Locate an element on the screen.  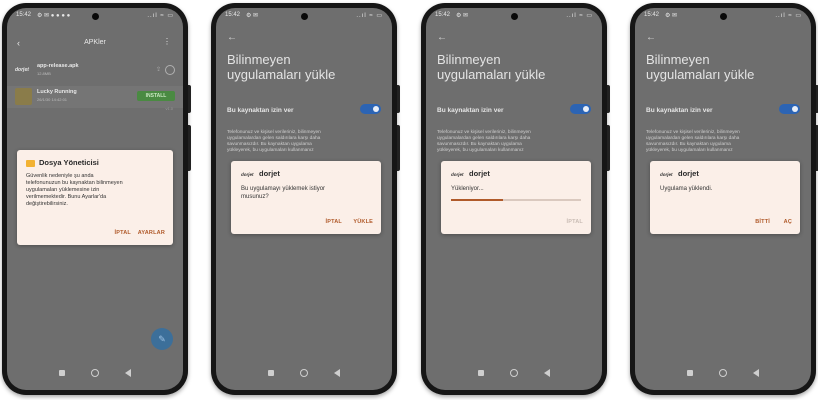
game-thumbnail is located at coordinates (23, 96).